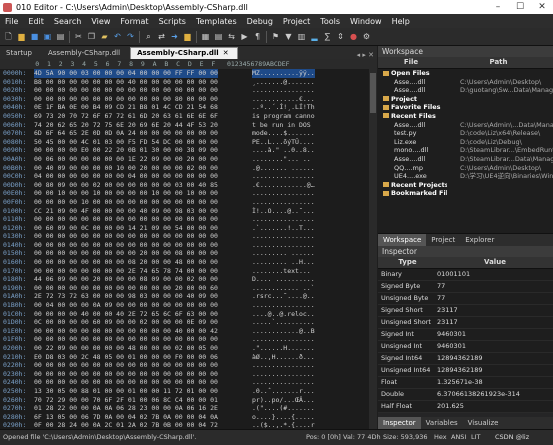  Describe the element at coordinates (161, 36) in the screenshot. I see `replace-icon: ⇄` at that location.